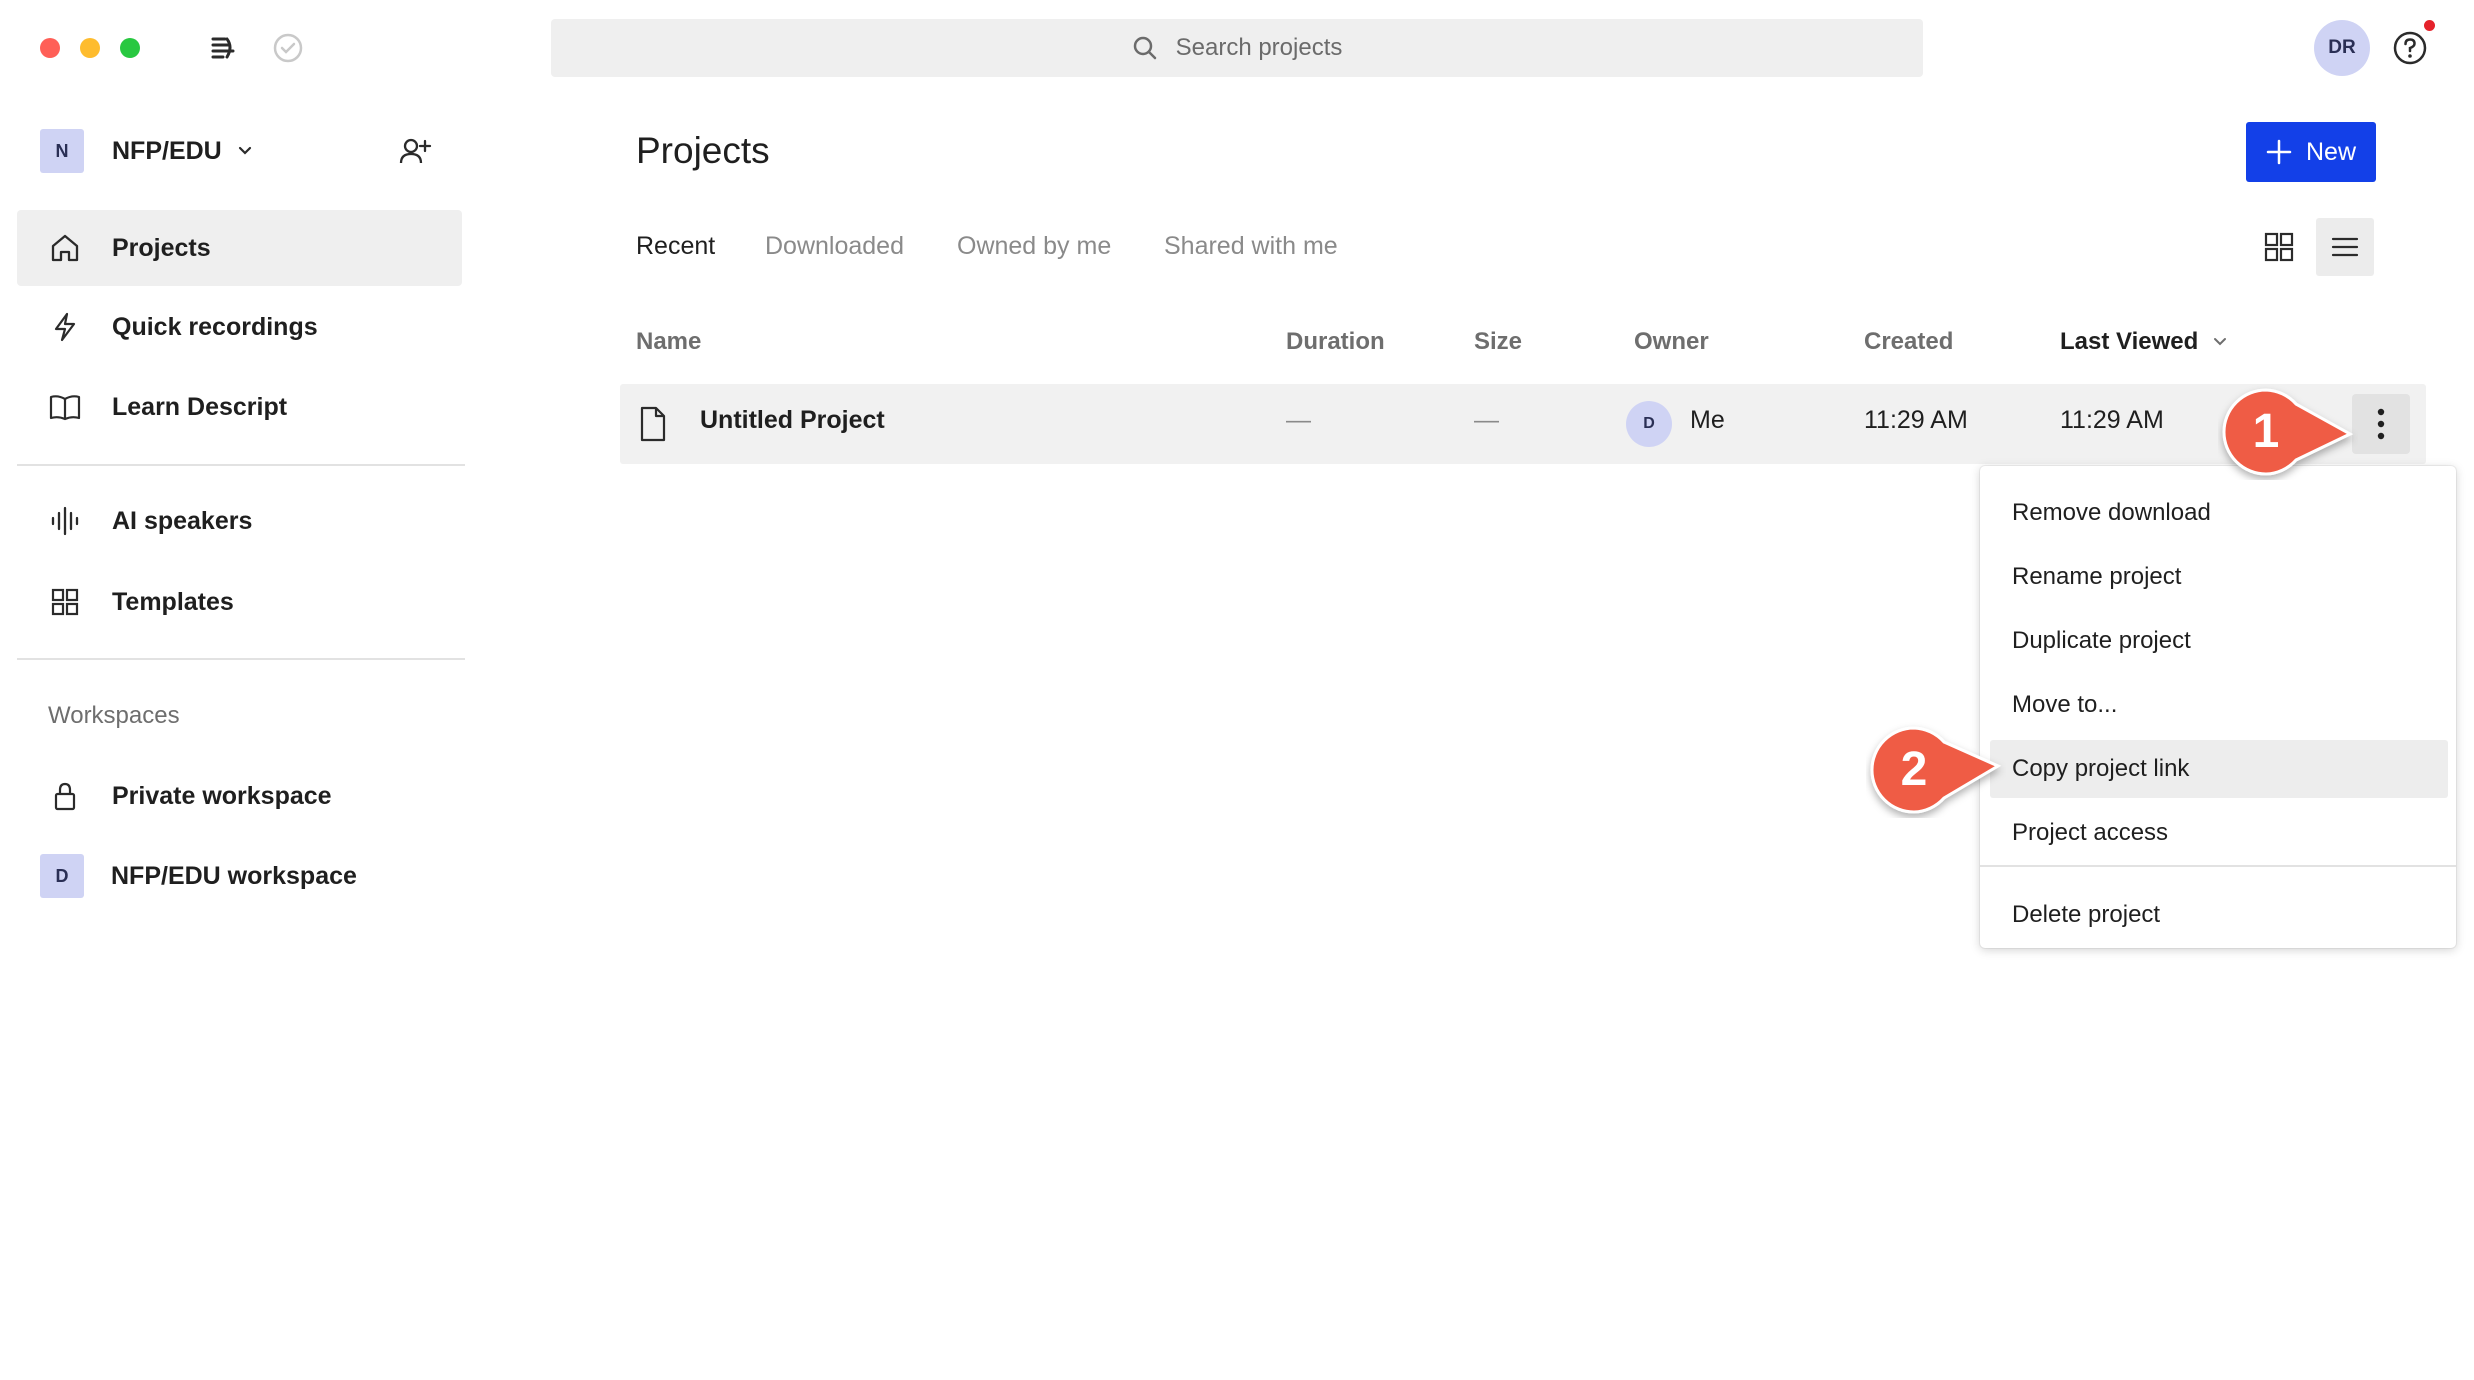  What do you see at coordinates (182, 520) in the screenshot?
I see `sidebar-item-label: AI speakers` at bounding box center [182, 520].